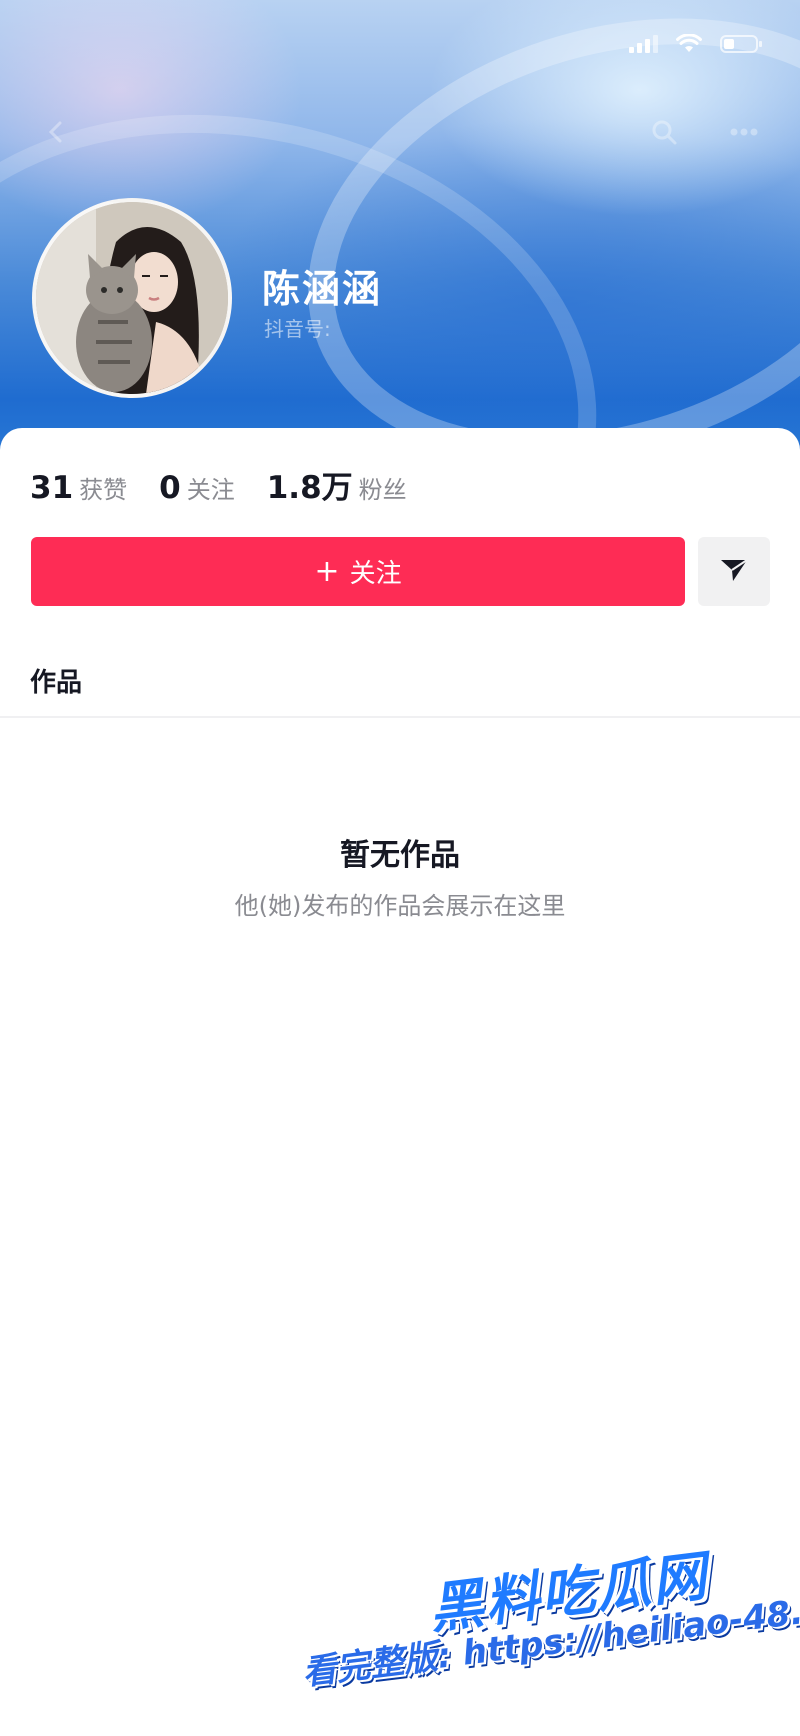 This screenshot has height=1736, width=800. I want to click on empty-state-title: 暂无作品, so click(400, 855).